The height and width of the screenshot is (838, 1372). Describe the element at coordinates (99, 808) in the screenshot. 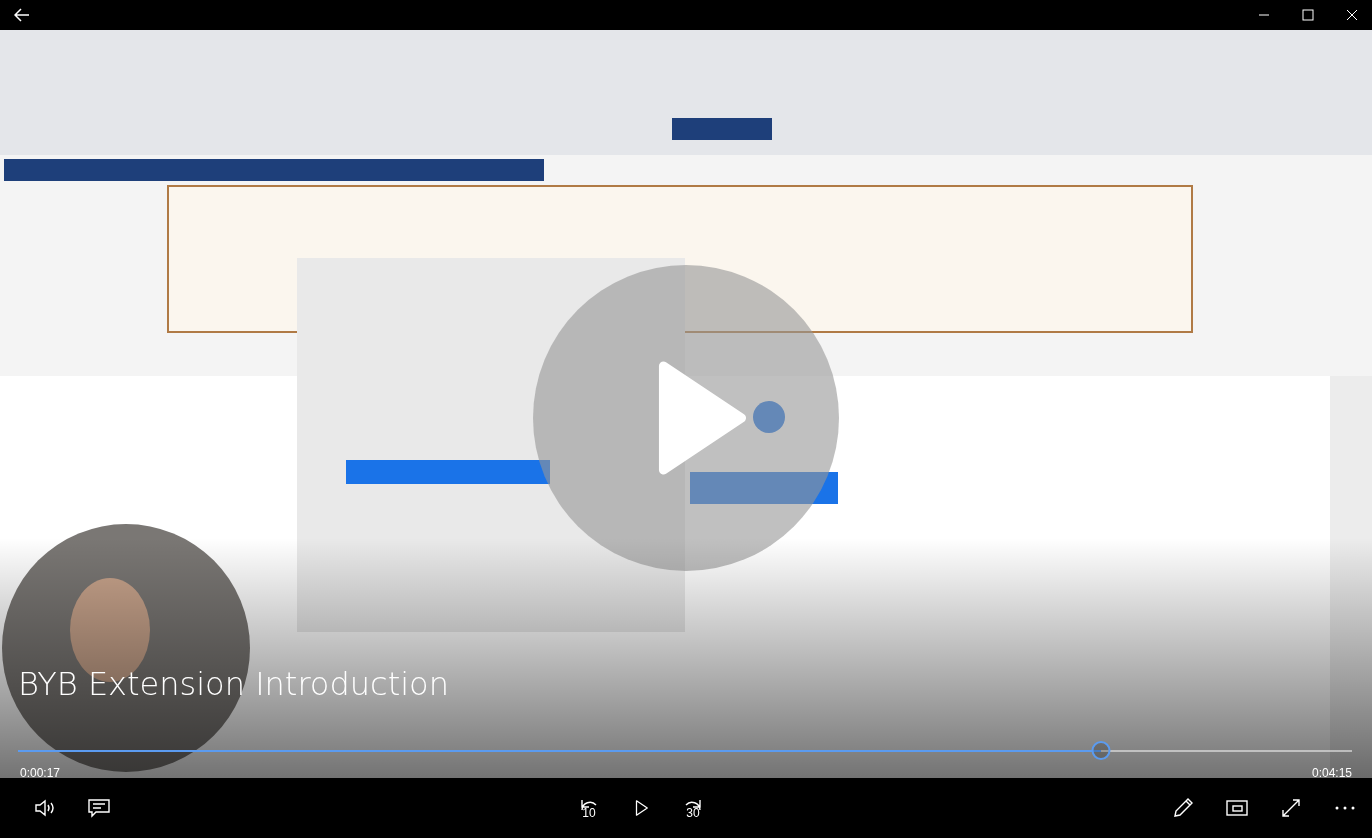

I see `speech-bubble-icon` at that location.